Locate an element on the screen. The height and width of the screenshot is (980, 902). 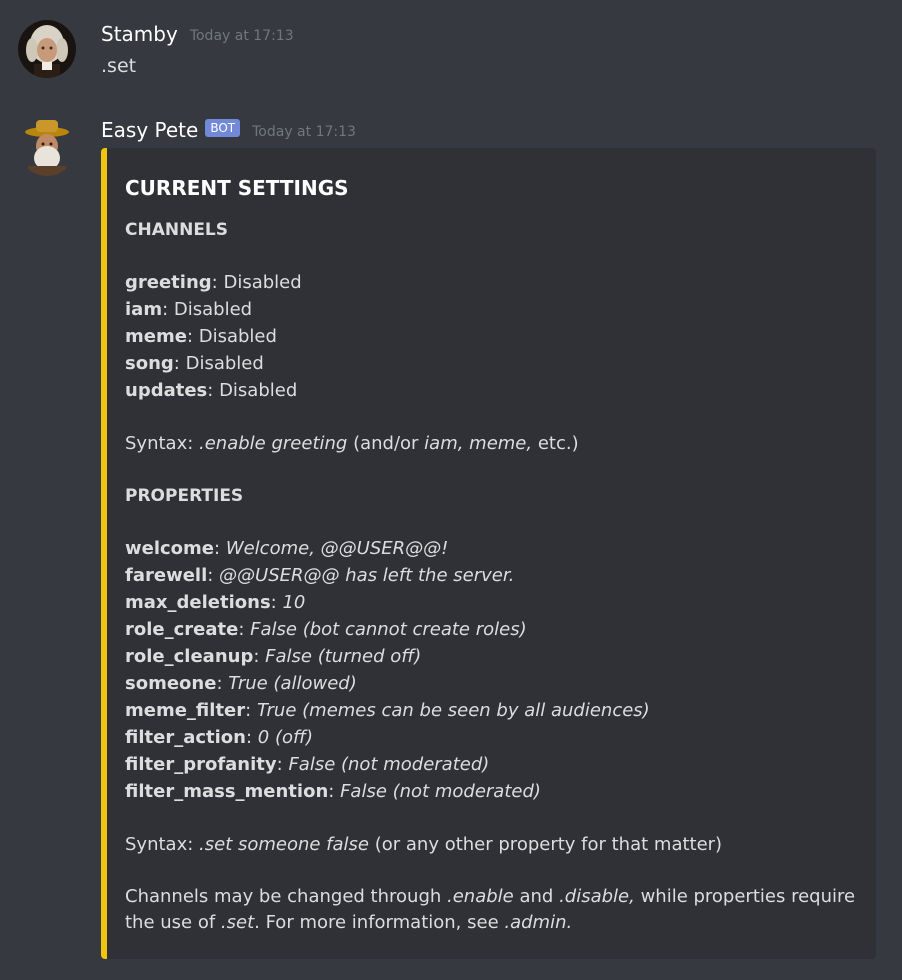
bot-badge: BOT is located at coordinates (223, 128).